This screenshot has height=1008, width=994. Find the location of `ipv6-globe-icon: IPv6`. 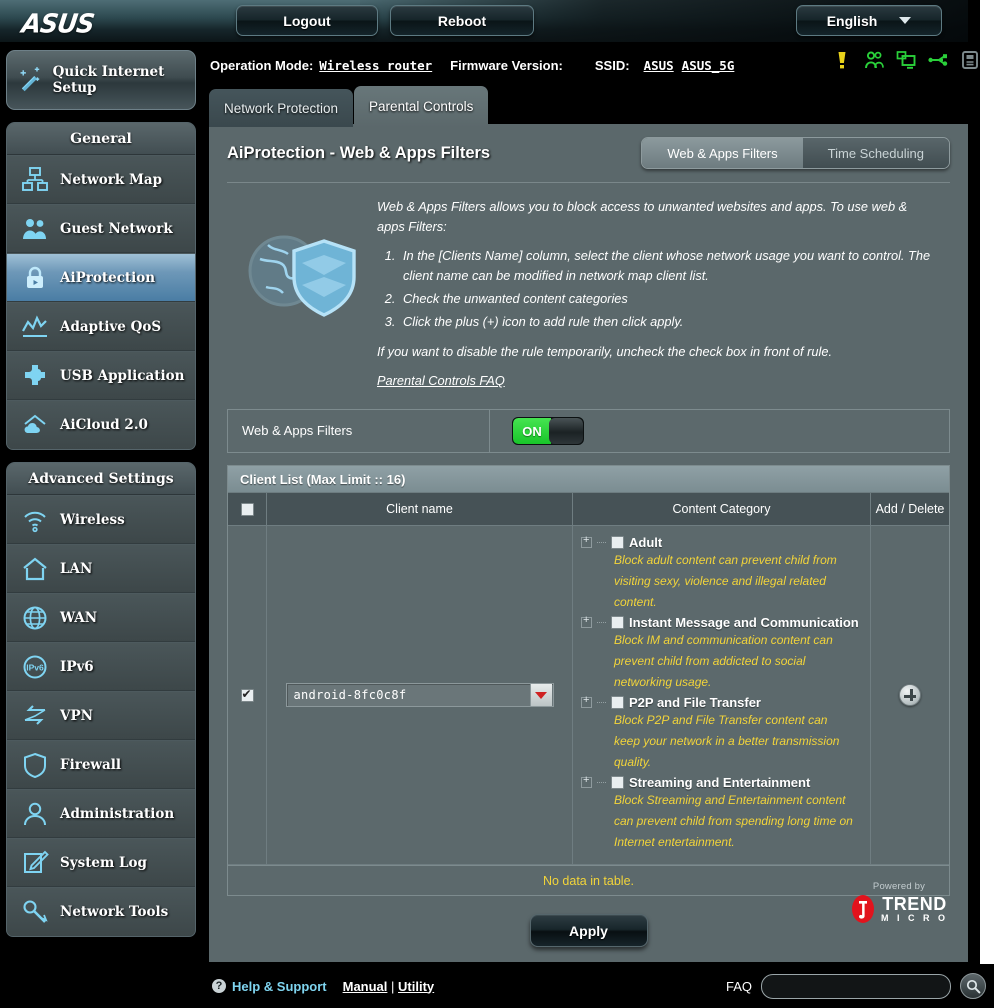

ipv6-globe-icon: IPv6 is located at coordinates (35, 666).